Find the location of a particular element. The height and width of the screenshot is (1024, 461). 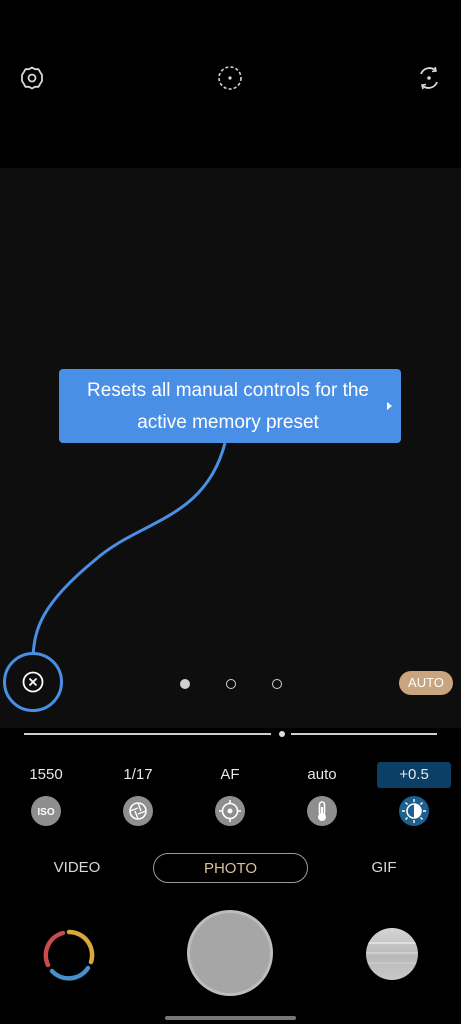

pager-dot-active is located at coordinates (185, 684).